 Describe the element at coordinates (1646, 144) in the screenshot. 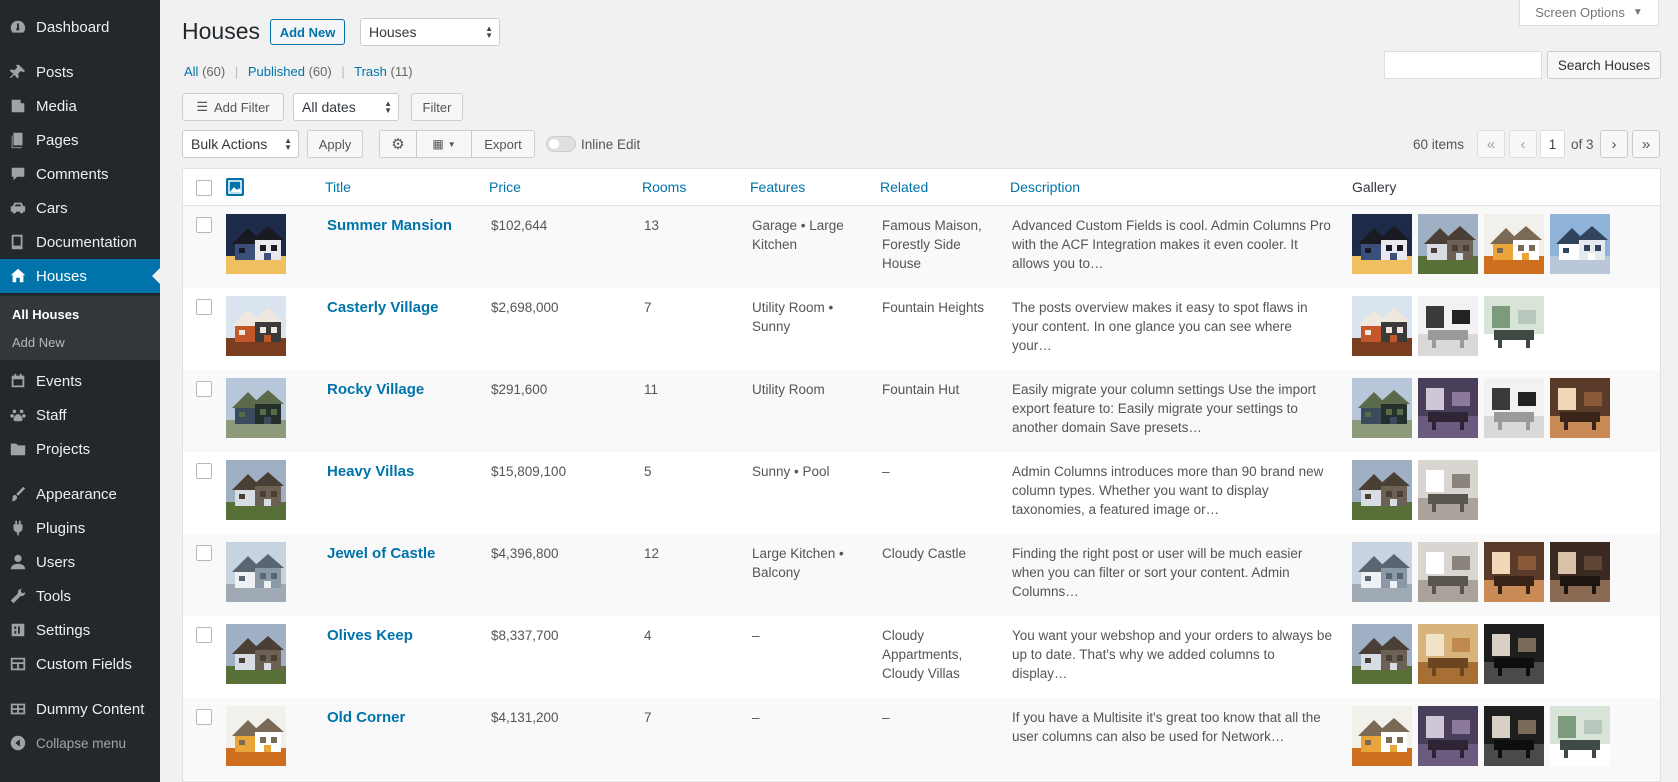

I see `last-page-button: »` at that location.